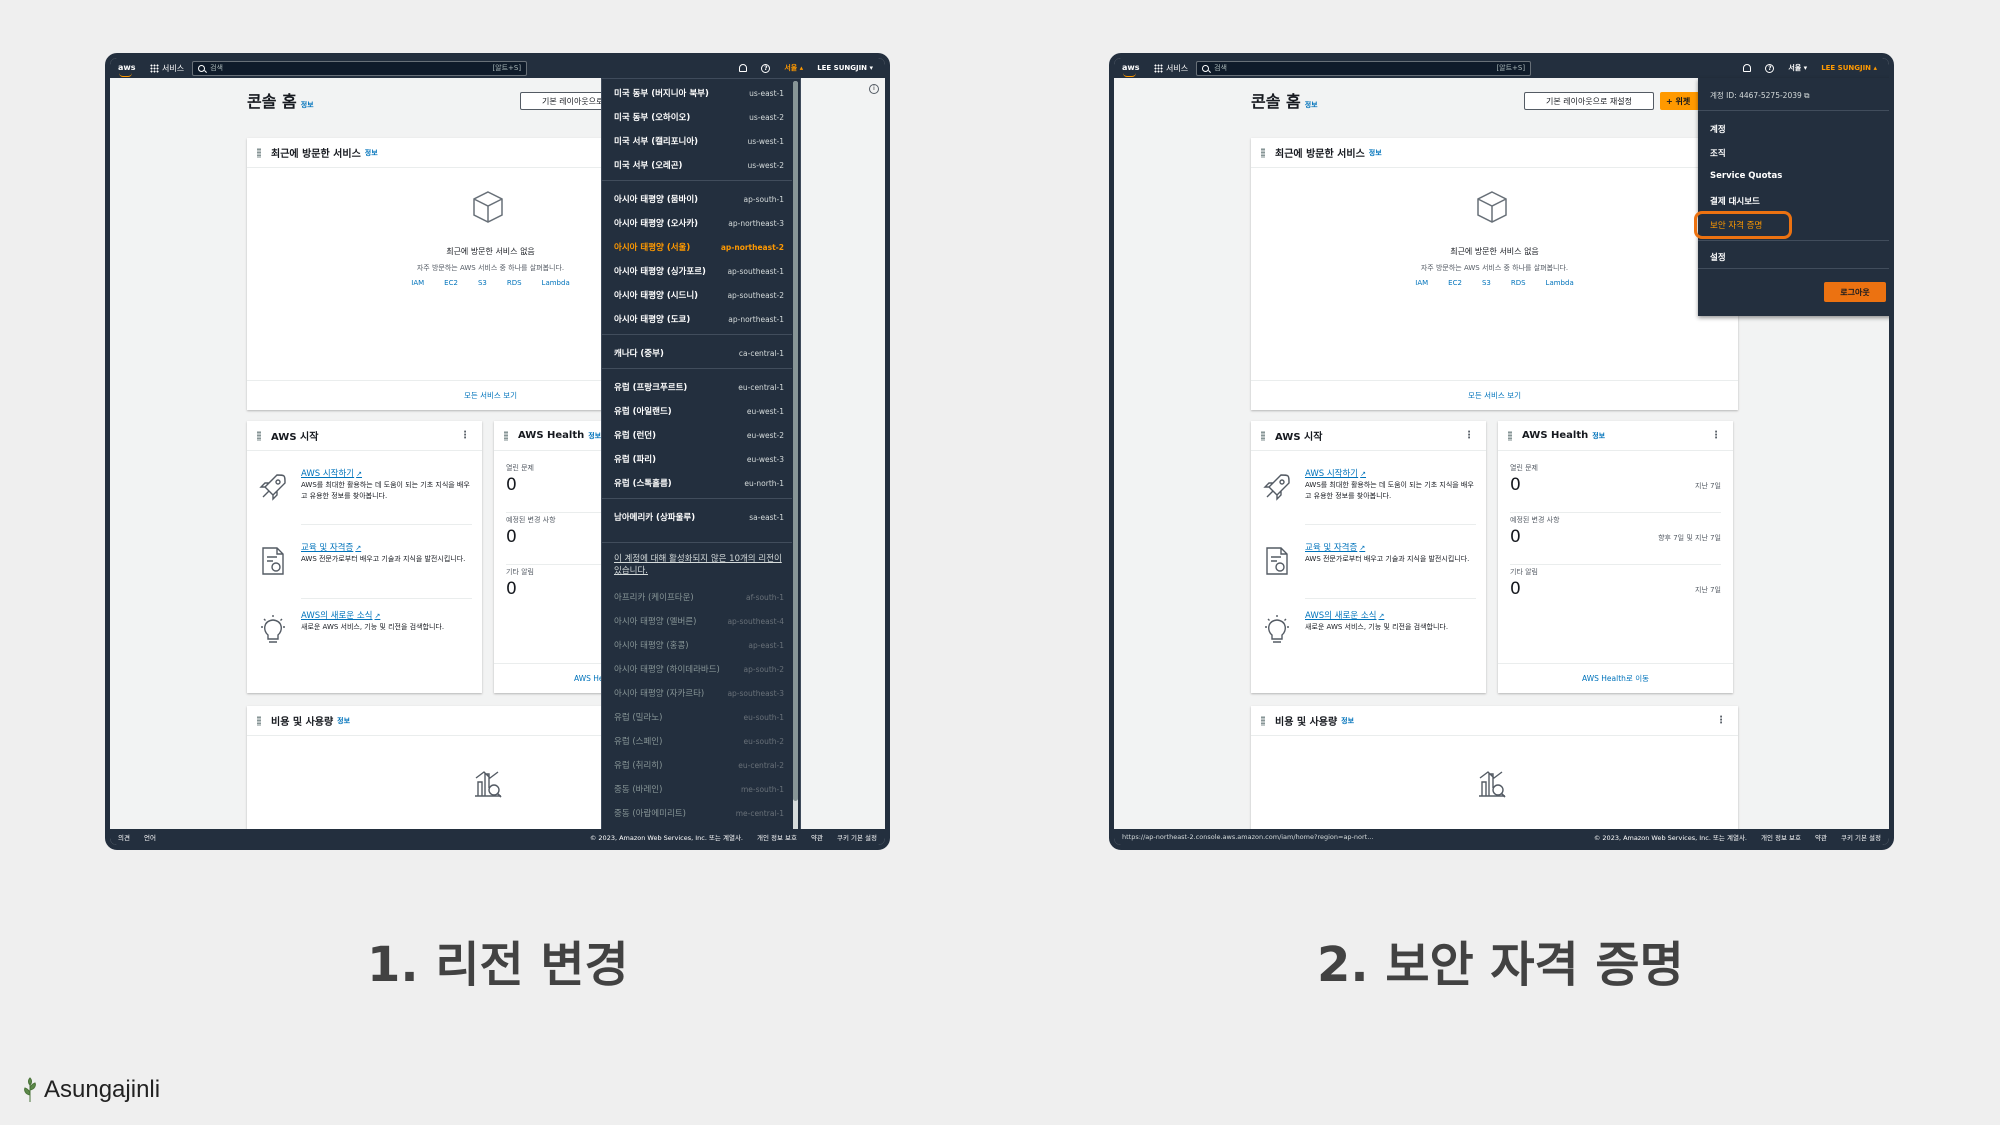 The width and height of the screenshot is (2000, 1125). I want to click on region-item: 미국 서부 (캘리포니아) us-west-1, so click(699, 141).